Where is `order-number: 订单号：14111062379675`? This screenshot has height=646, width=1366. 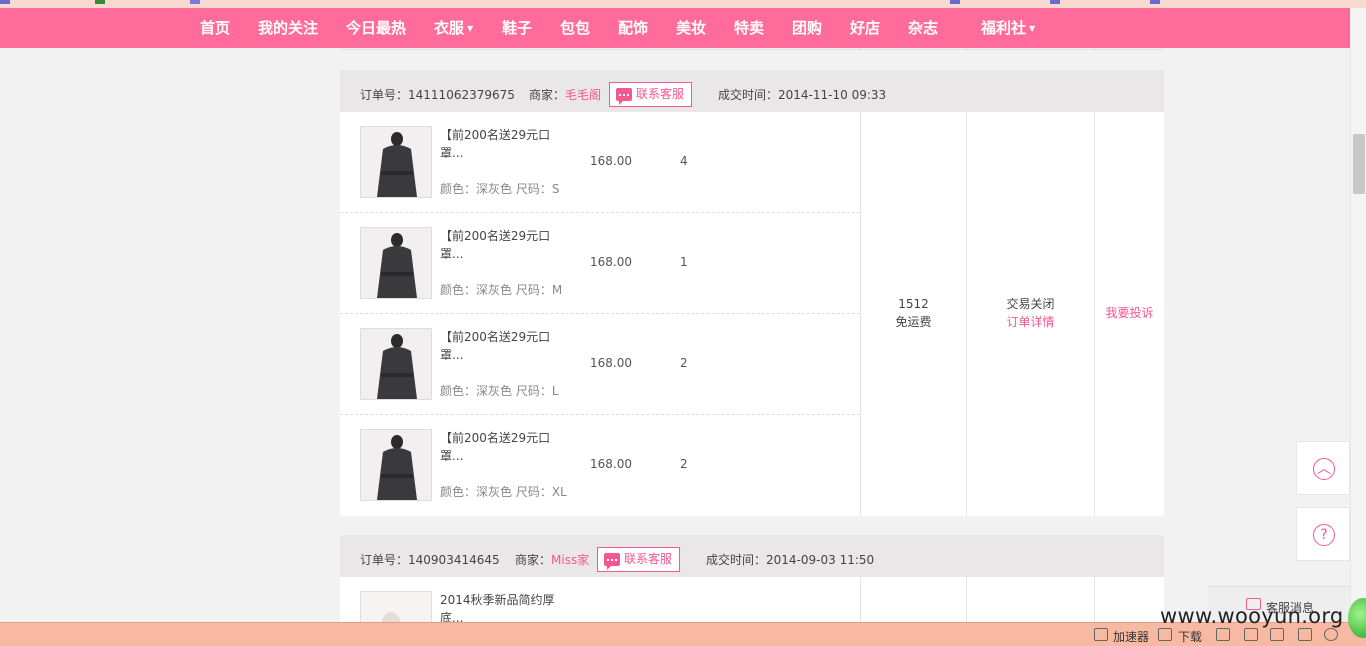 order-number: 订单号：14111062379675 is located at coordinates (437, 95).